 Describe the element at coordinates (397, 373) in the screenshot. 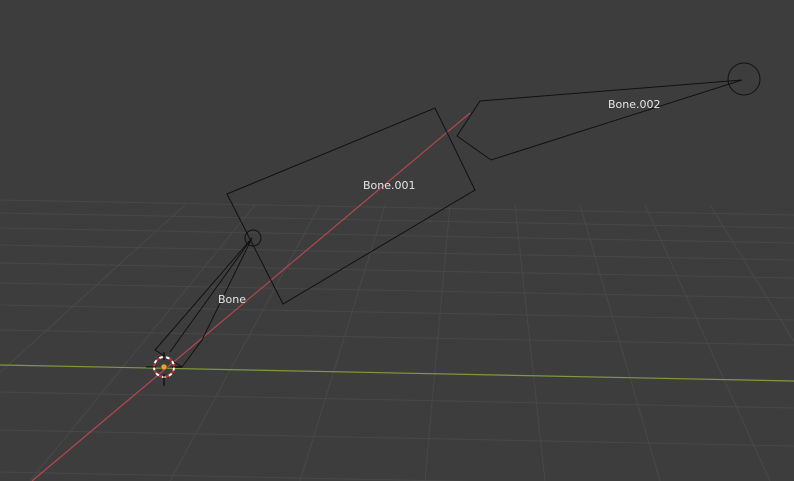

I see `x-axis-line` at that location.